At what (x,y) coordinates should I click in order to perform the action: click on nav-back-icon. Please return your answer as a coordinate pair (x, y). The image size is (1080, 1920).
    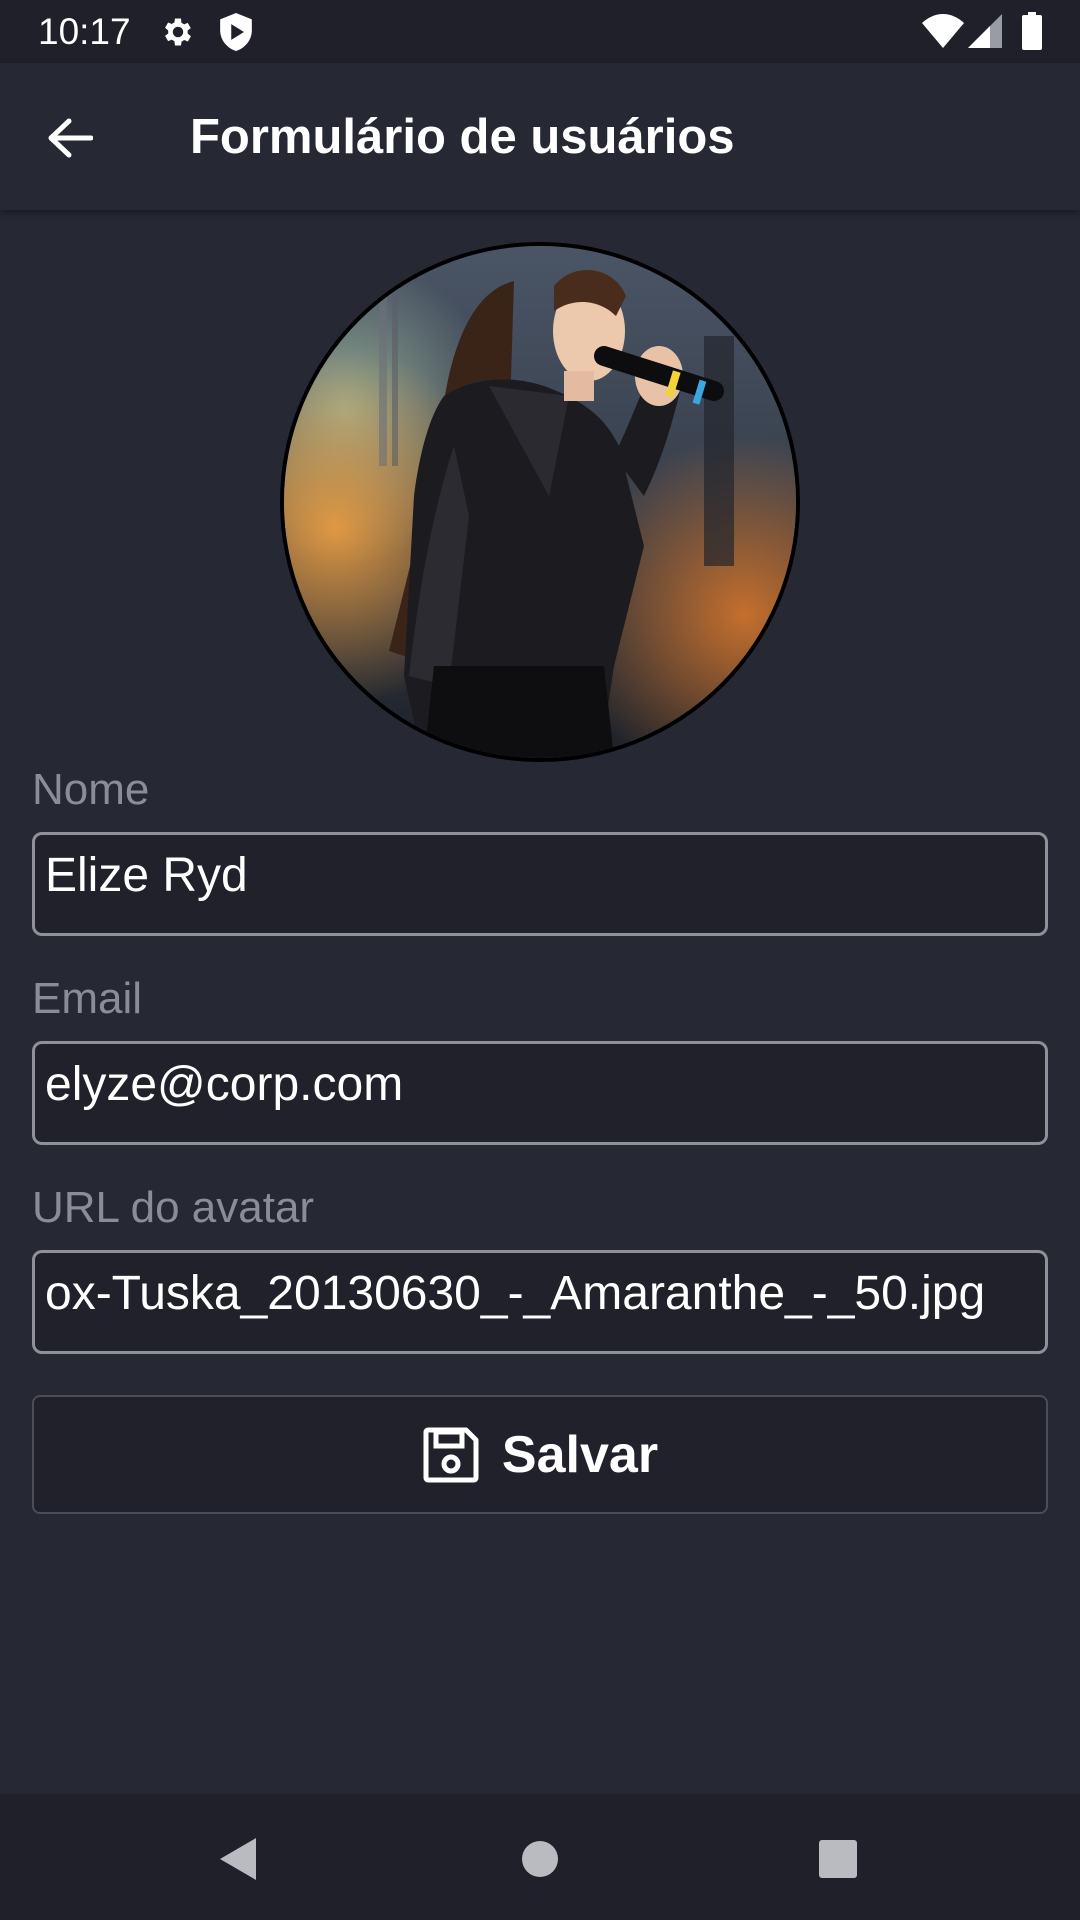
    Looking at the image, I should click on (238, 1859).